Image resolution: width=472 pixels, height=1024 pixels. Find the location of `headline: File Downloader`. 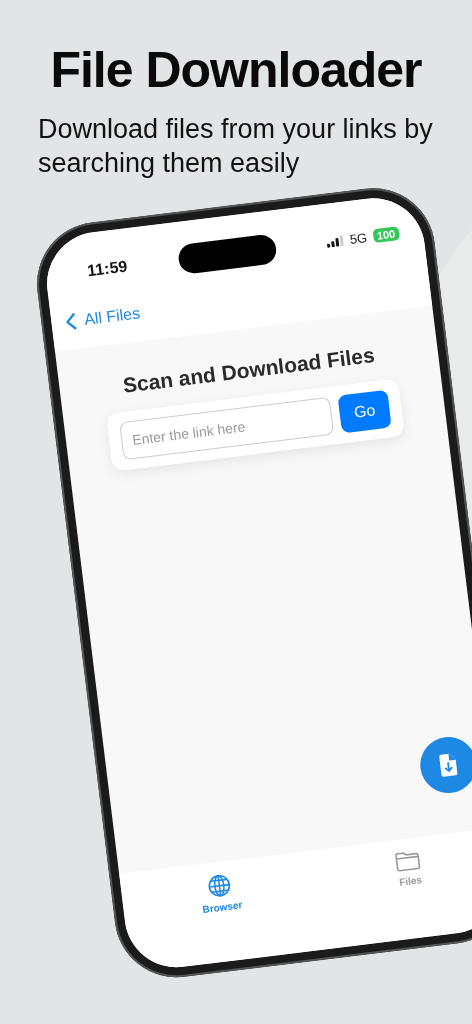

headline: File Downloader is located at coordinates (236, 70).